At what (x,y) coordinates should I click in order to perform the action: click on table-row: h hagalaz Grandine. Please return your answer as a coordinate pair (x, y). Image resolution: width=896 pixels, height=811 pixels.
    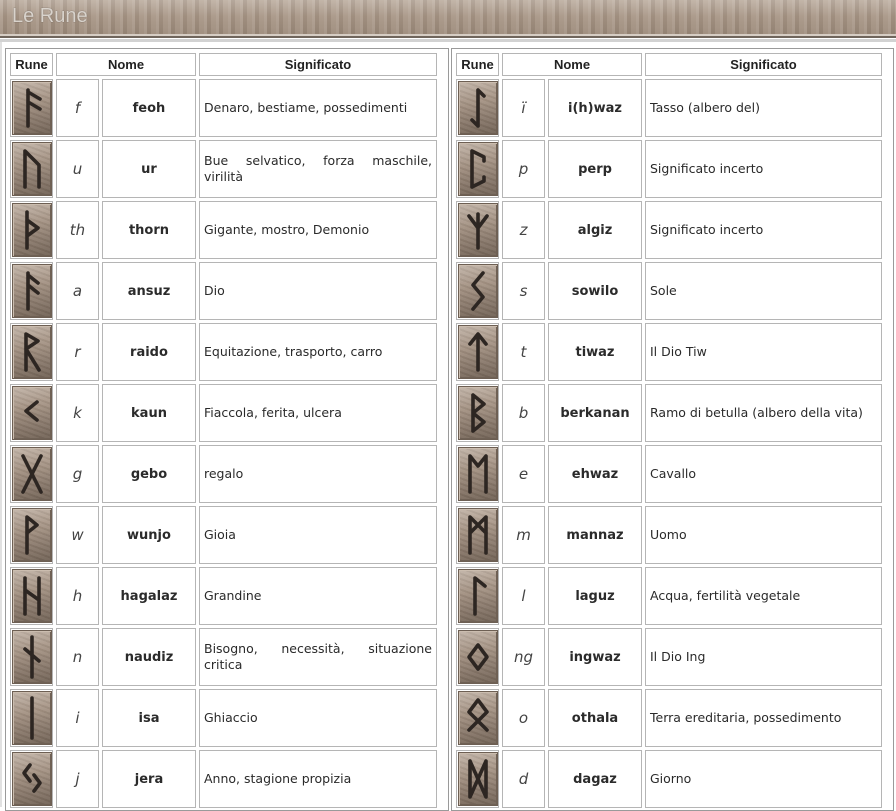
    Looking at the image, I should click on (223, 596).